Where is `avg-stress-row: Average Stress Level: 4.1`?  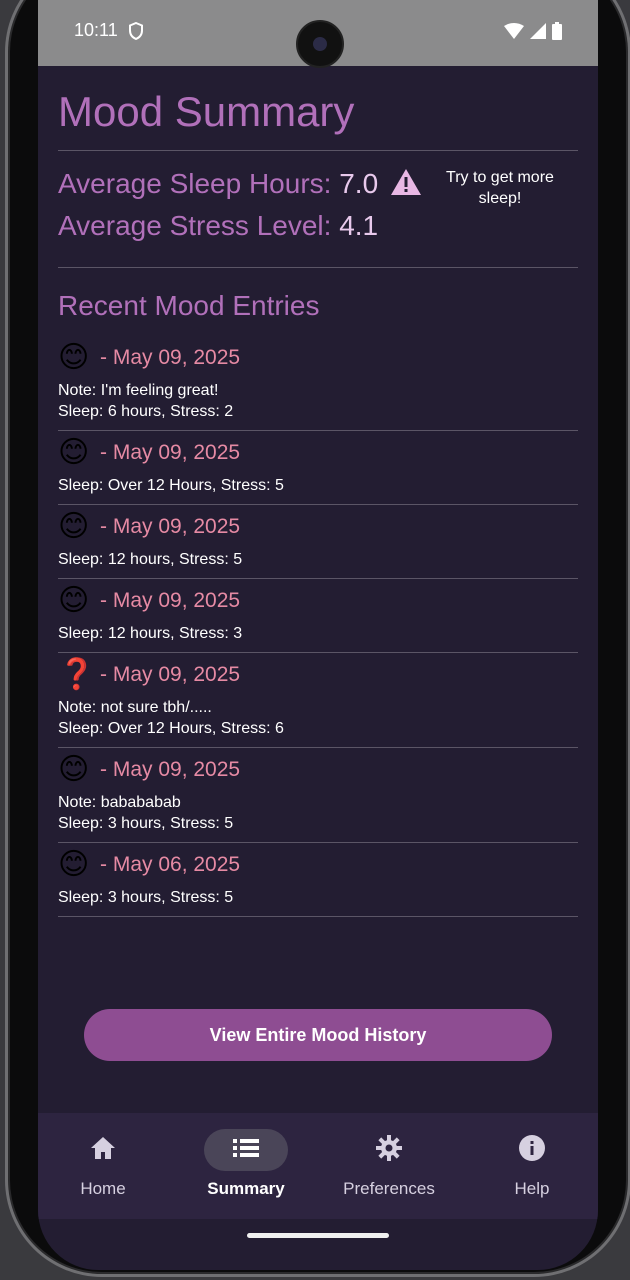
avg-stress-row: Average Stress Level: 4.1 is located at coordinates (218, 226).